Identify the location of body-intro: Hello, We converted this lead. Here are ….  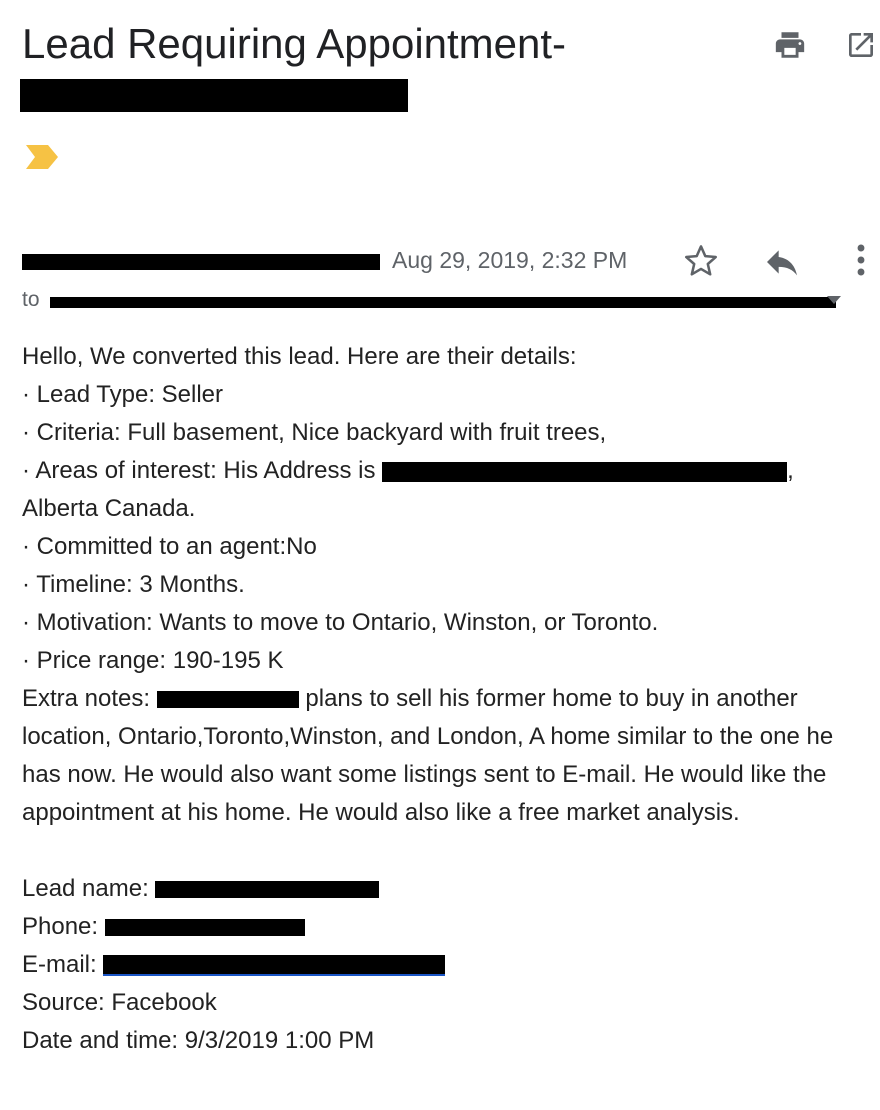
(299, 356).